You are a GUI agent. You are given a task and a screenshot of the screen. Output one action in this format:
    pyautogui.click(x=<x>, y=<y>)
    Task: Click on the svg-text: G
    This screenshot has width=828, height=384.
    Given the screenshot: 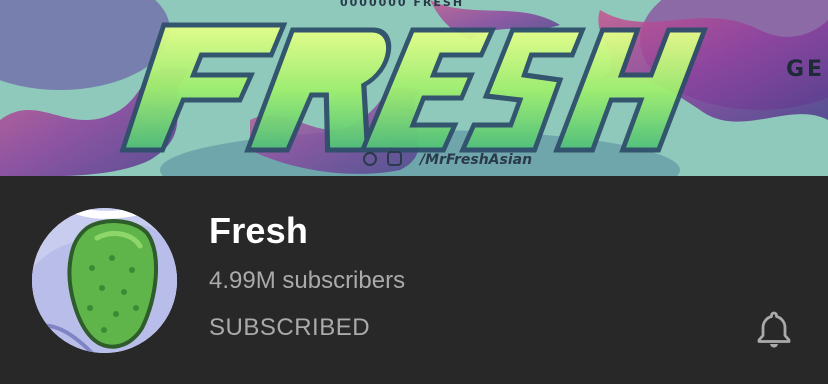 What is the action you would take?
    pyautogui.click(x=795, y=69)
    